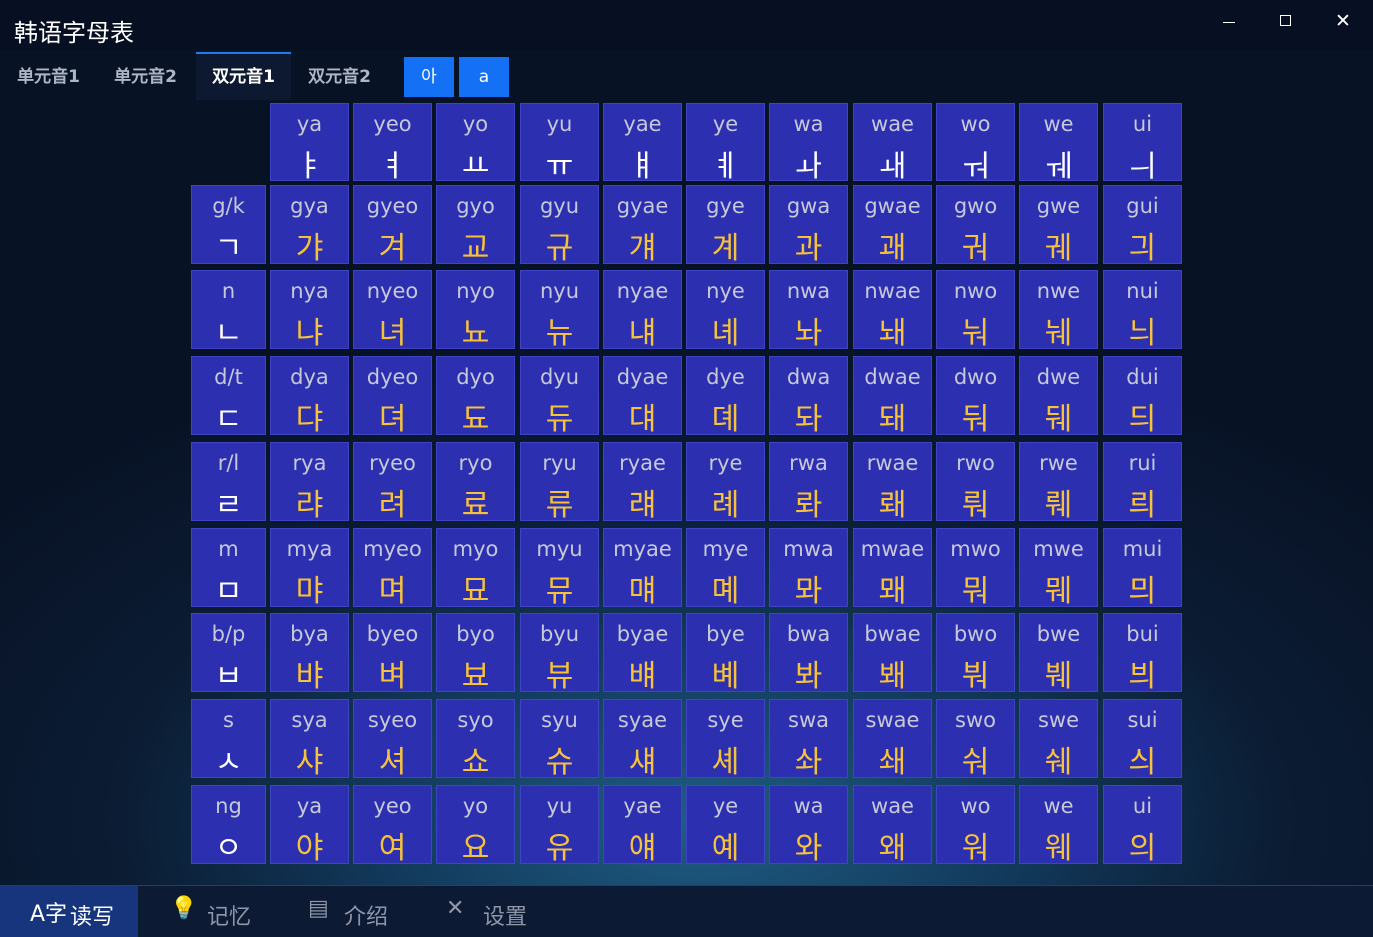 This screenshot has width=1373, height=937. What do you see at coordinates (1058, 739) in the screenshot?
I see `syllable-cell: swe 쉐` at bounding box center [1058, 739].